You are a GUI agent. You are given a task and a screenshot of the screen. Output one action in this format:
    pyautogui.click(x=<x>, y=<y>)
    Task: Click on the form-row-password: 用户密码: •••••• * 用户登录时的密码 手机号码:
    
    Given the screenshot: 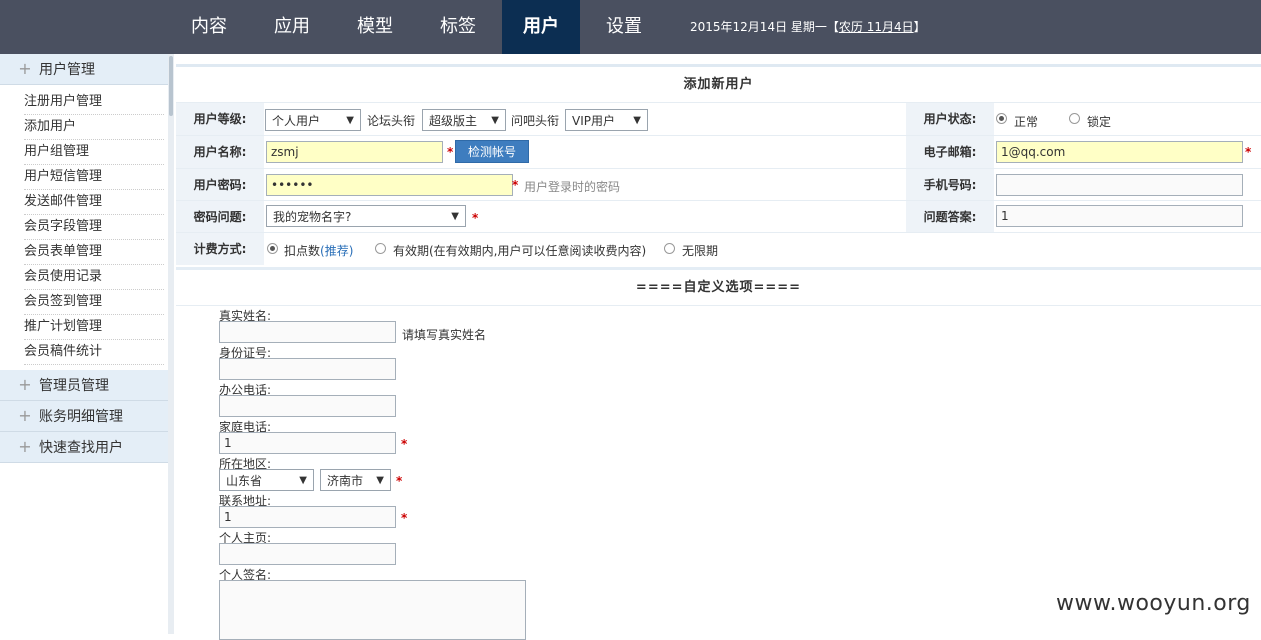 What is the action you would take?
    pyautogui.click(x=718, y=184)
    